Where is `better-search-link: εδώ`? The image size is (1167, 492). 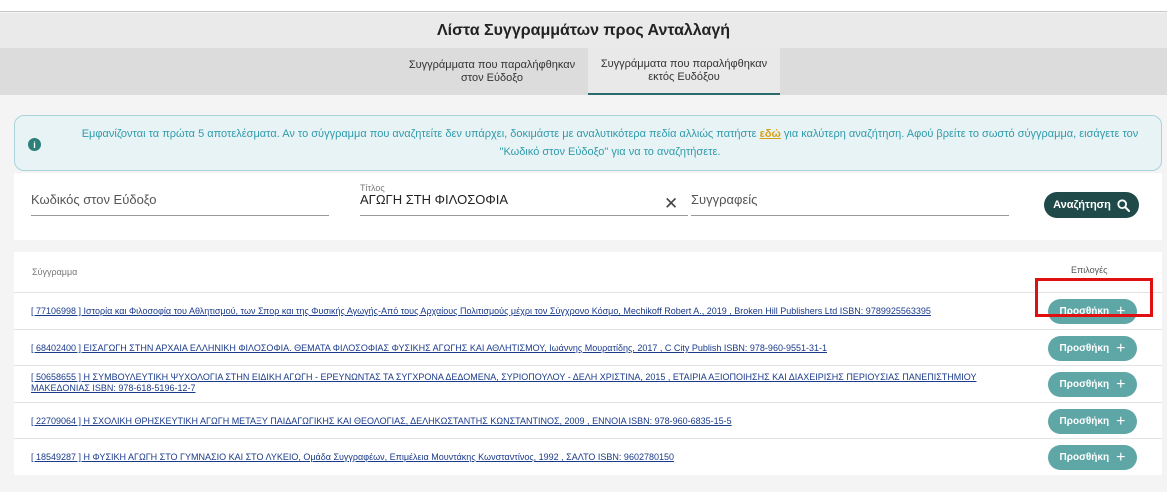 better-search-link: εδώ is located at coordinates (770, 134).